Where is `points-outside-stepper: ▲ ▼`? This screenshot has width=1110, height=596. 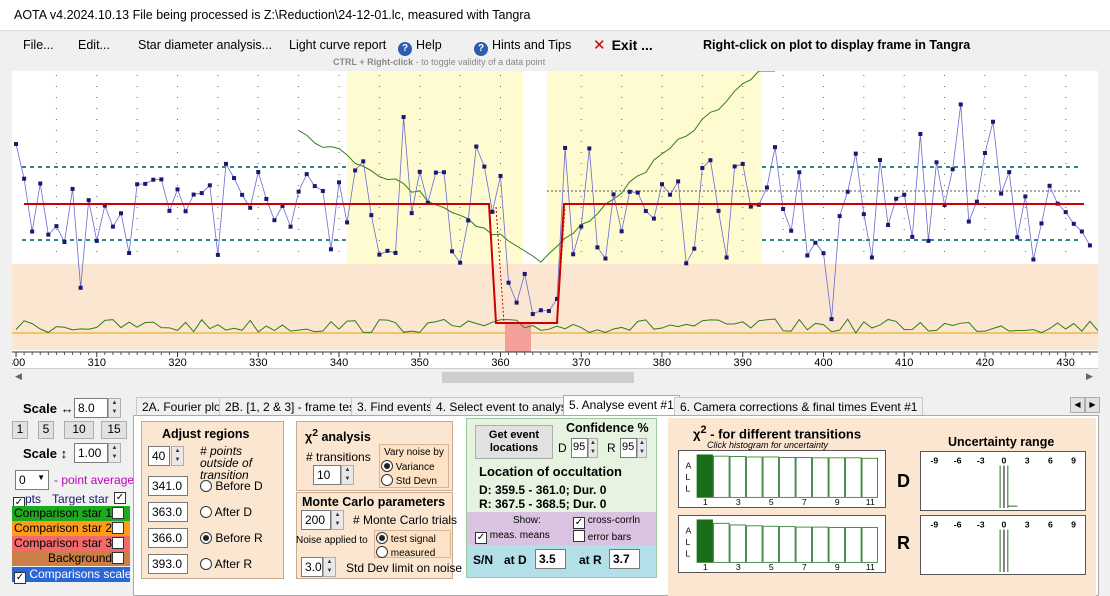
points-outside-stepper: ▲ ▼ is located at coordinates (177, 456).